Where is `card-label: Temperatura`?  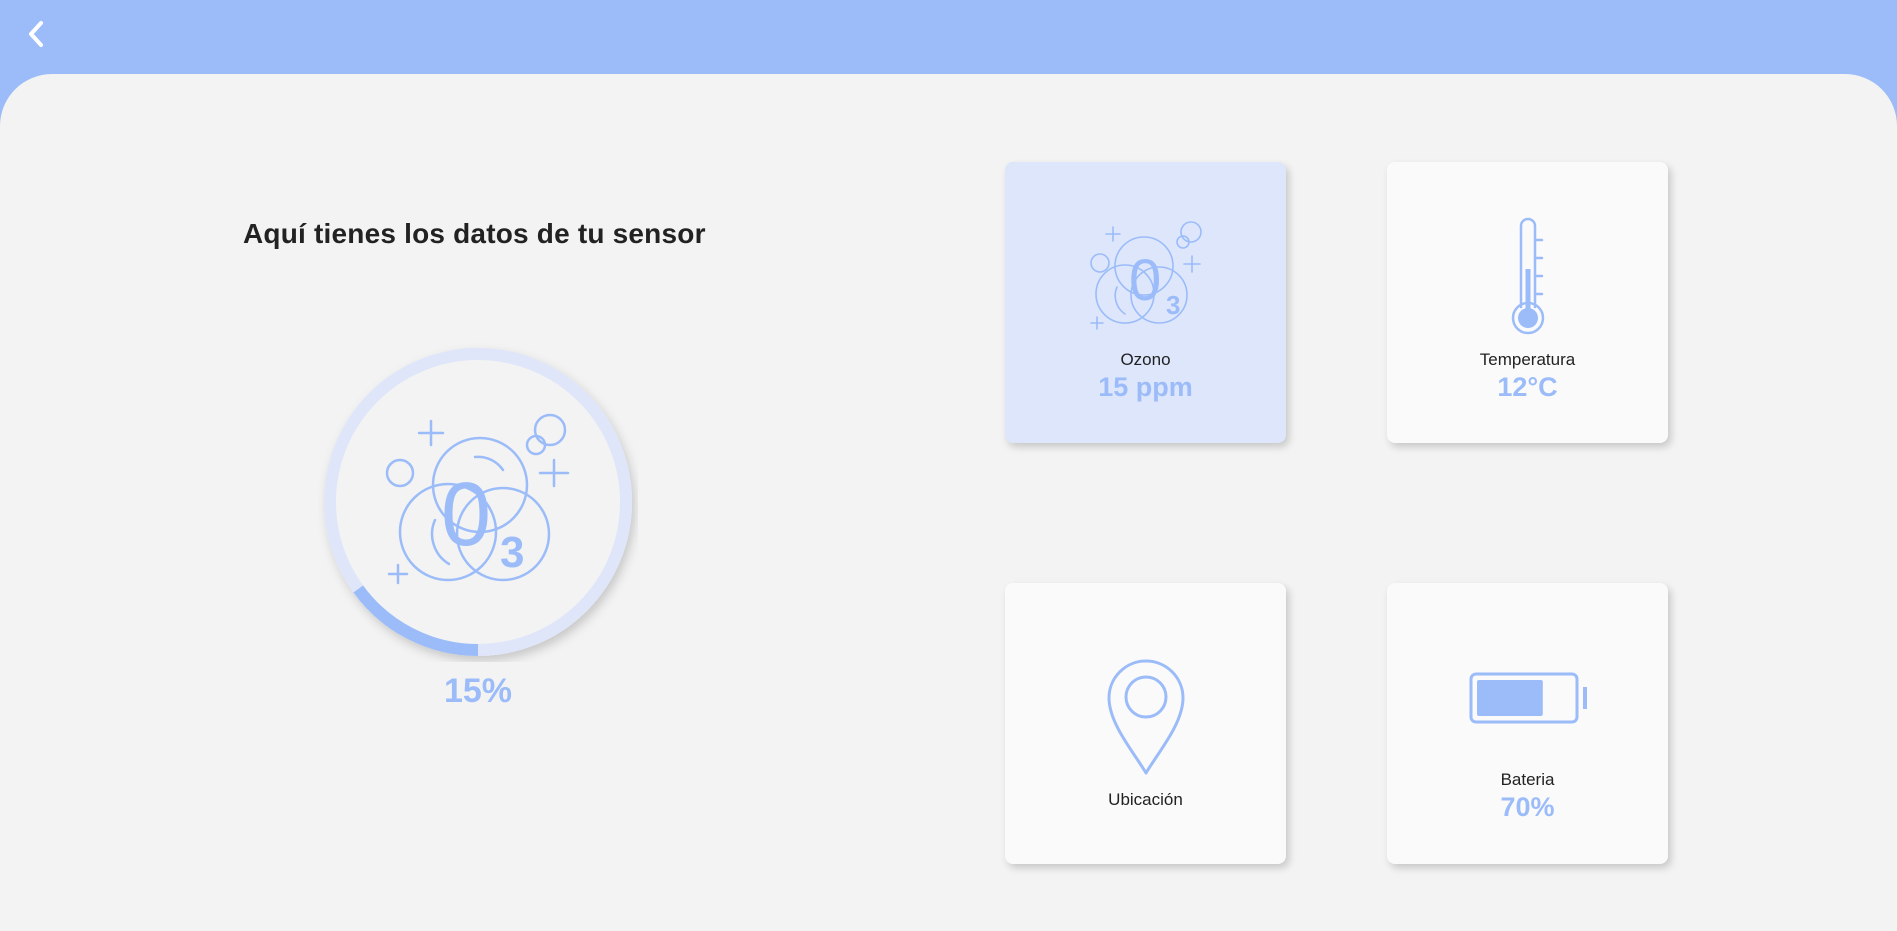
card-label: Temperatura is located at coordinates (1527, 359).